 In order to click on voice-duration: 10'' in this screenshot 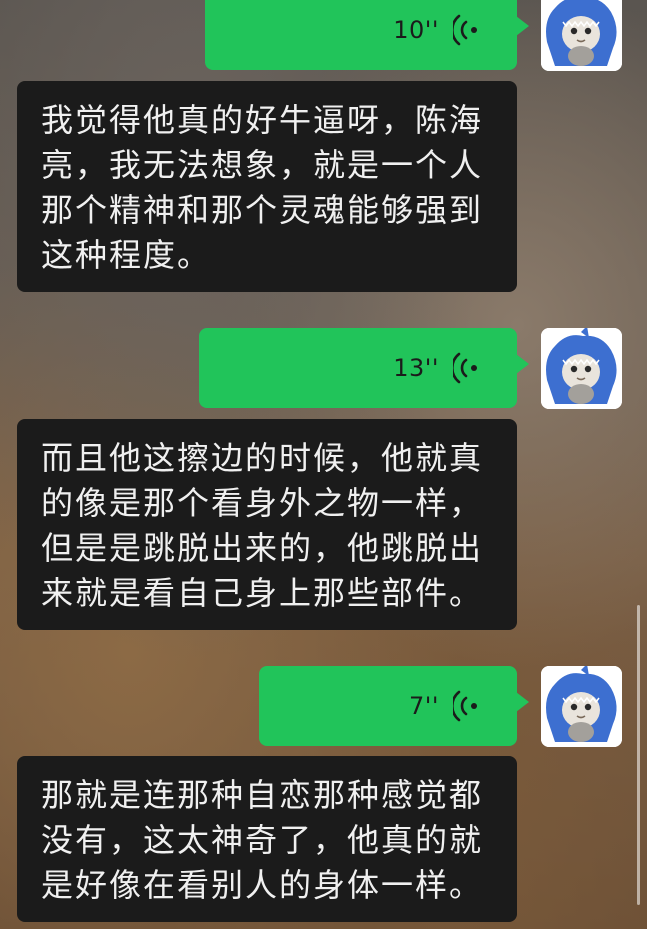, I will do `click(416, 30)`.